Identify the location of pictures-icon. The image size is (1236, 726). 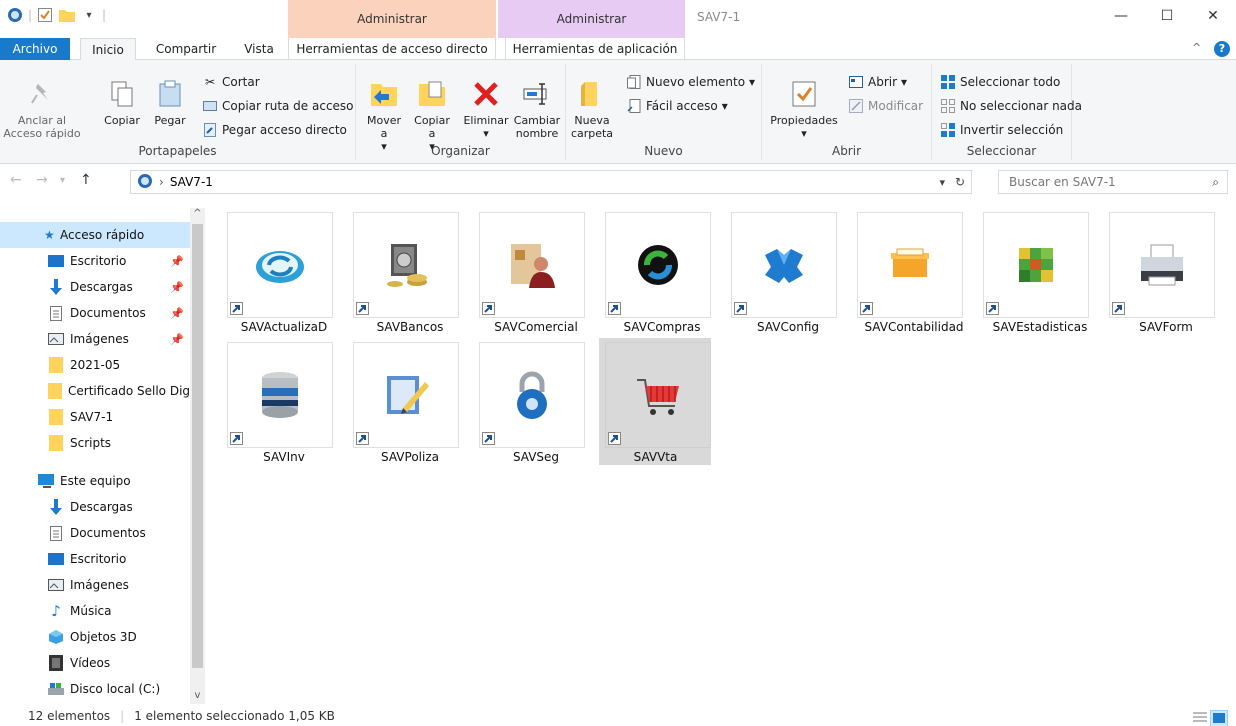
(56, 585).